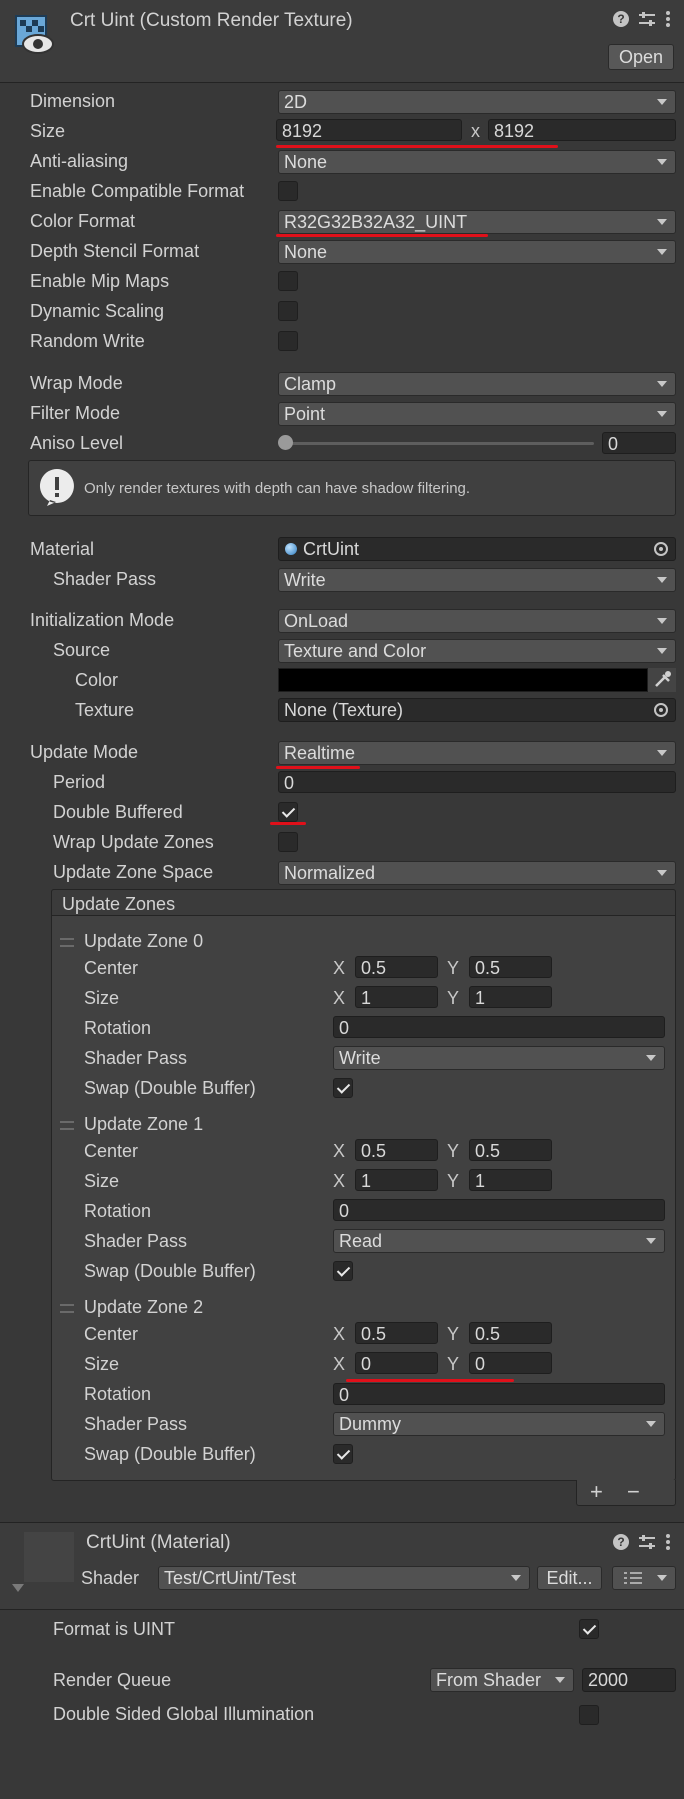 The image size is (684, 1799). What do you see at coordinates (477, 873) in the screenshot?
I see `update-zone-space-dropdown: Normalized` at bounding box center [477, 873].